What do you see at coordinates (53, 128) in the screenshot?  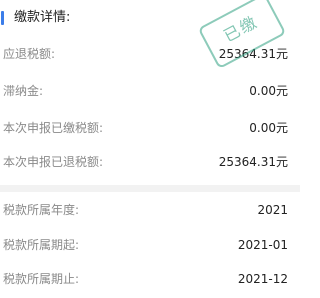 I see `paid-tax-label: 本次申报已缴税额:` at bounding box center [53, 128].